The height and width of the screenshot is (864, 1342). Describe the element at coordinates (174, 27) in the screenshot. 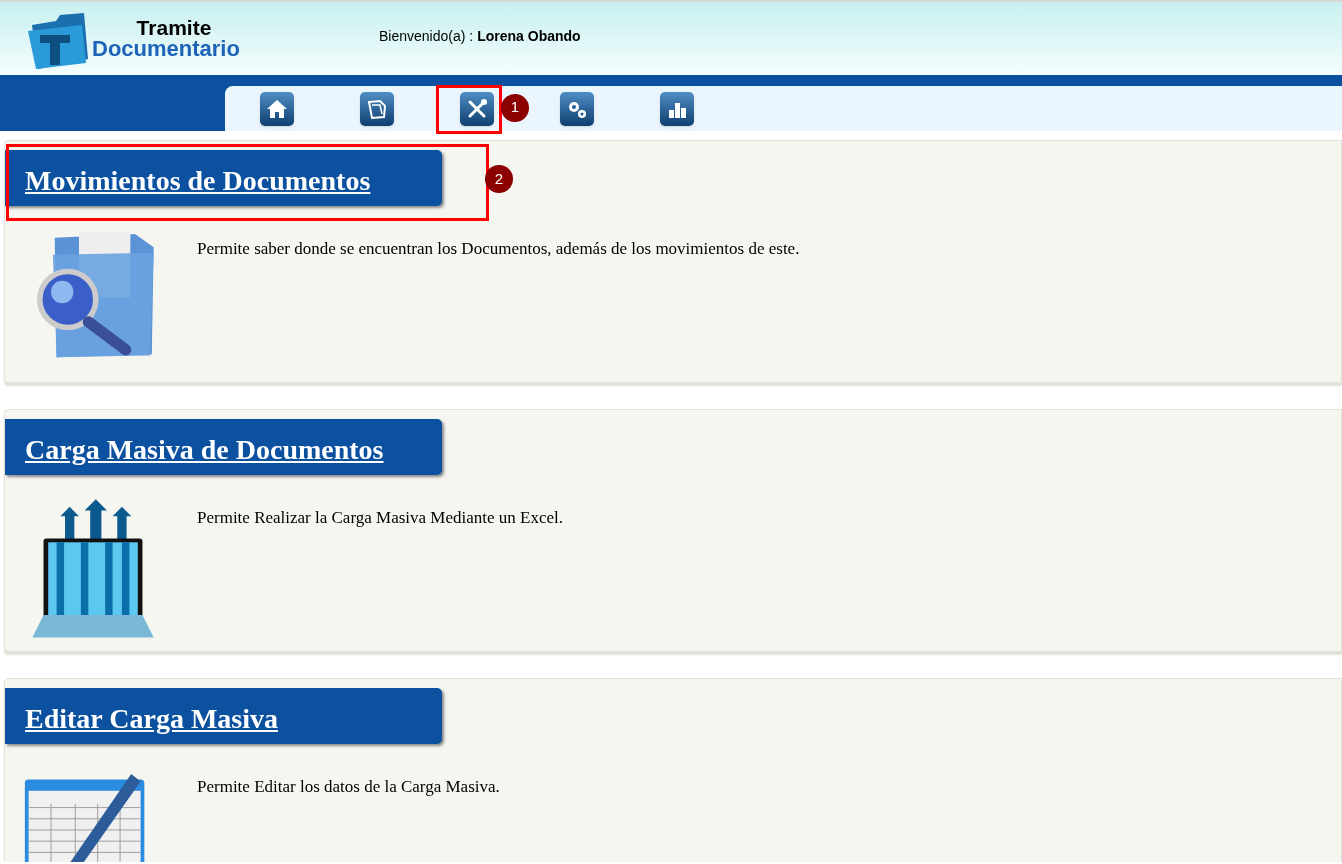

I see `logo-text: Tramite` at that location.